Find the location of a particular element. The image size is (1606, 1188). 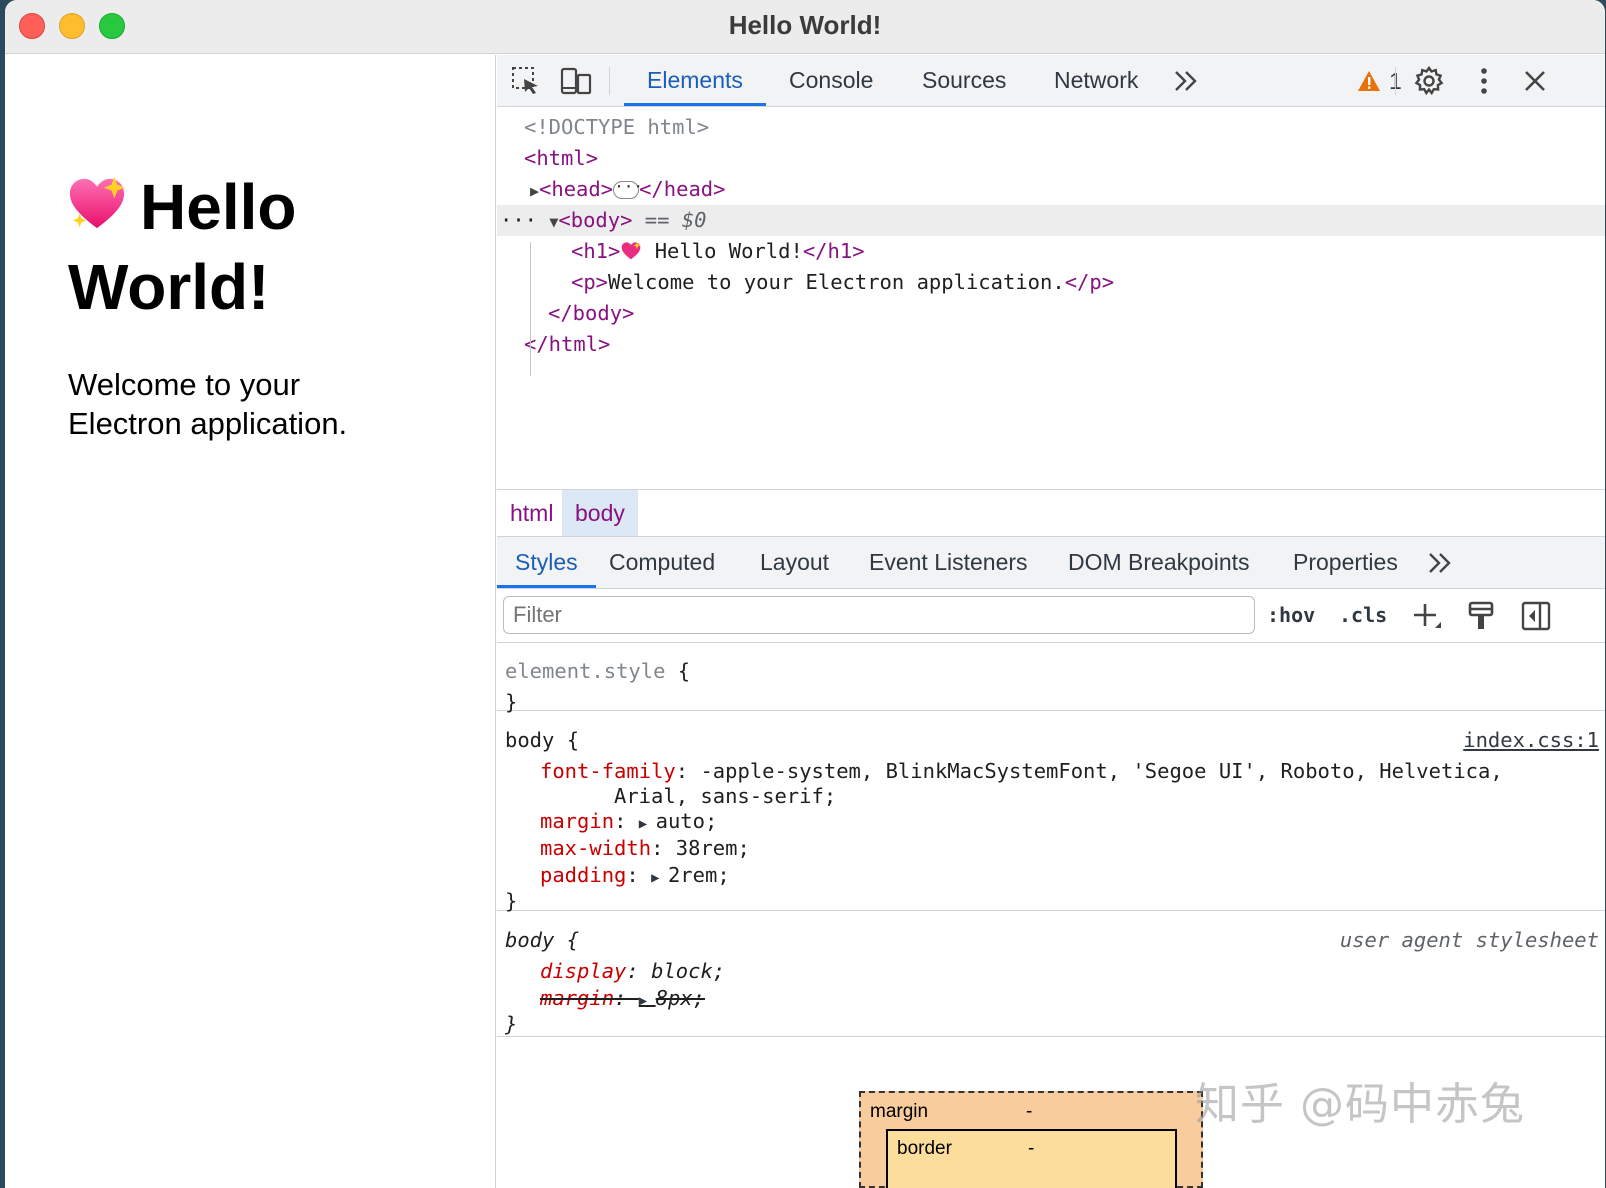

dom-html-line: <html> is located at coordinates (1051, 158).